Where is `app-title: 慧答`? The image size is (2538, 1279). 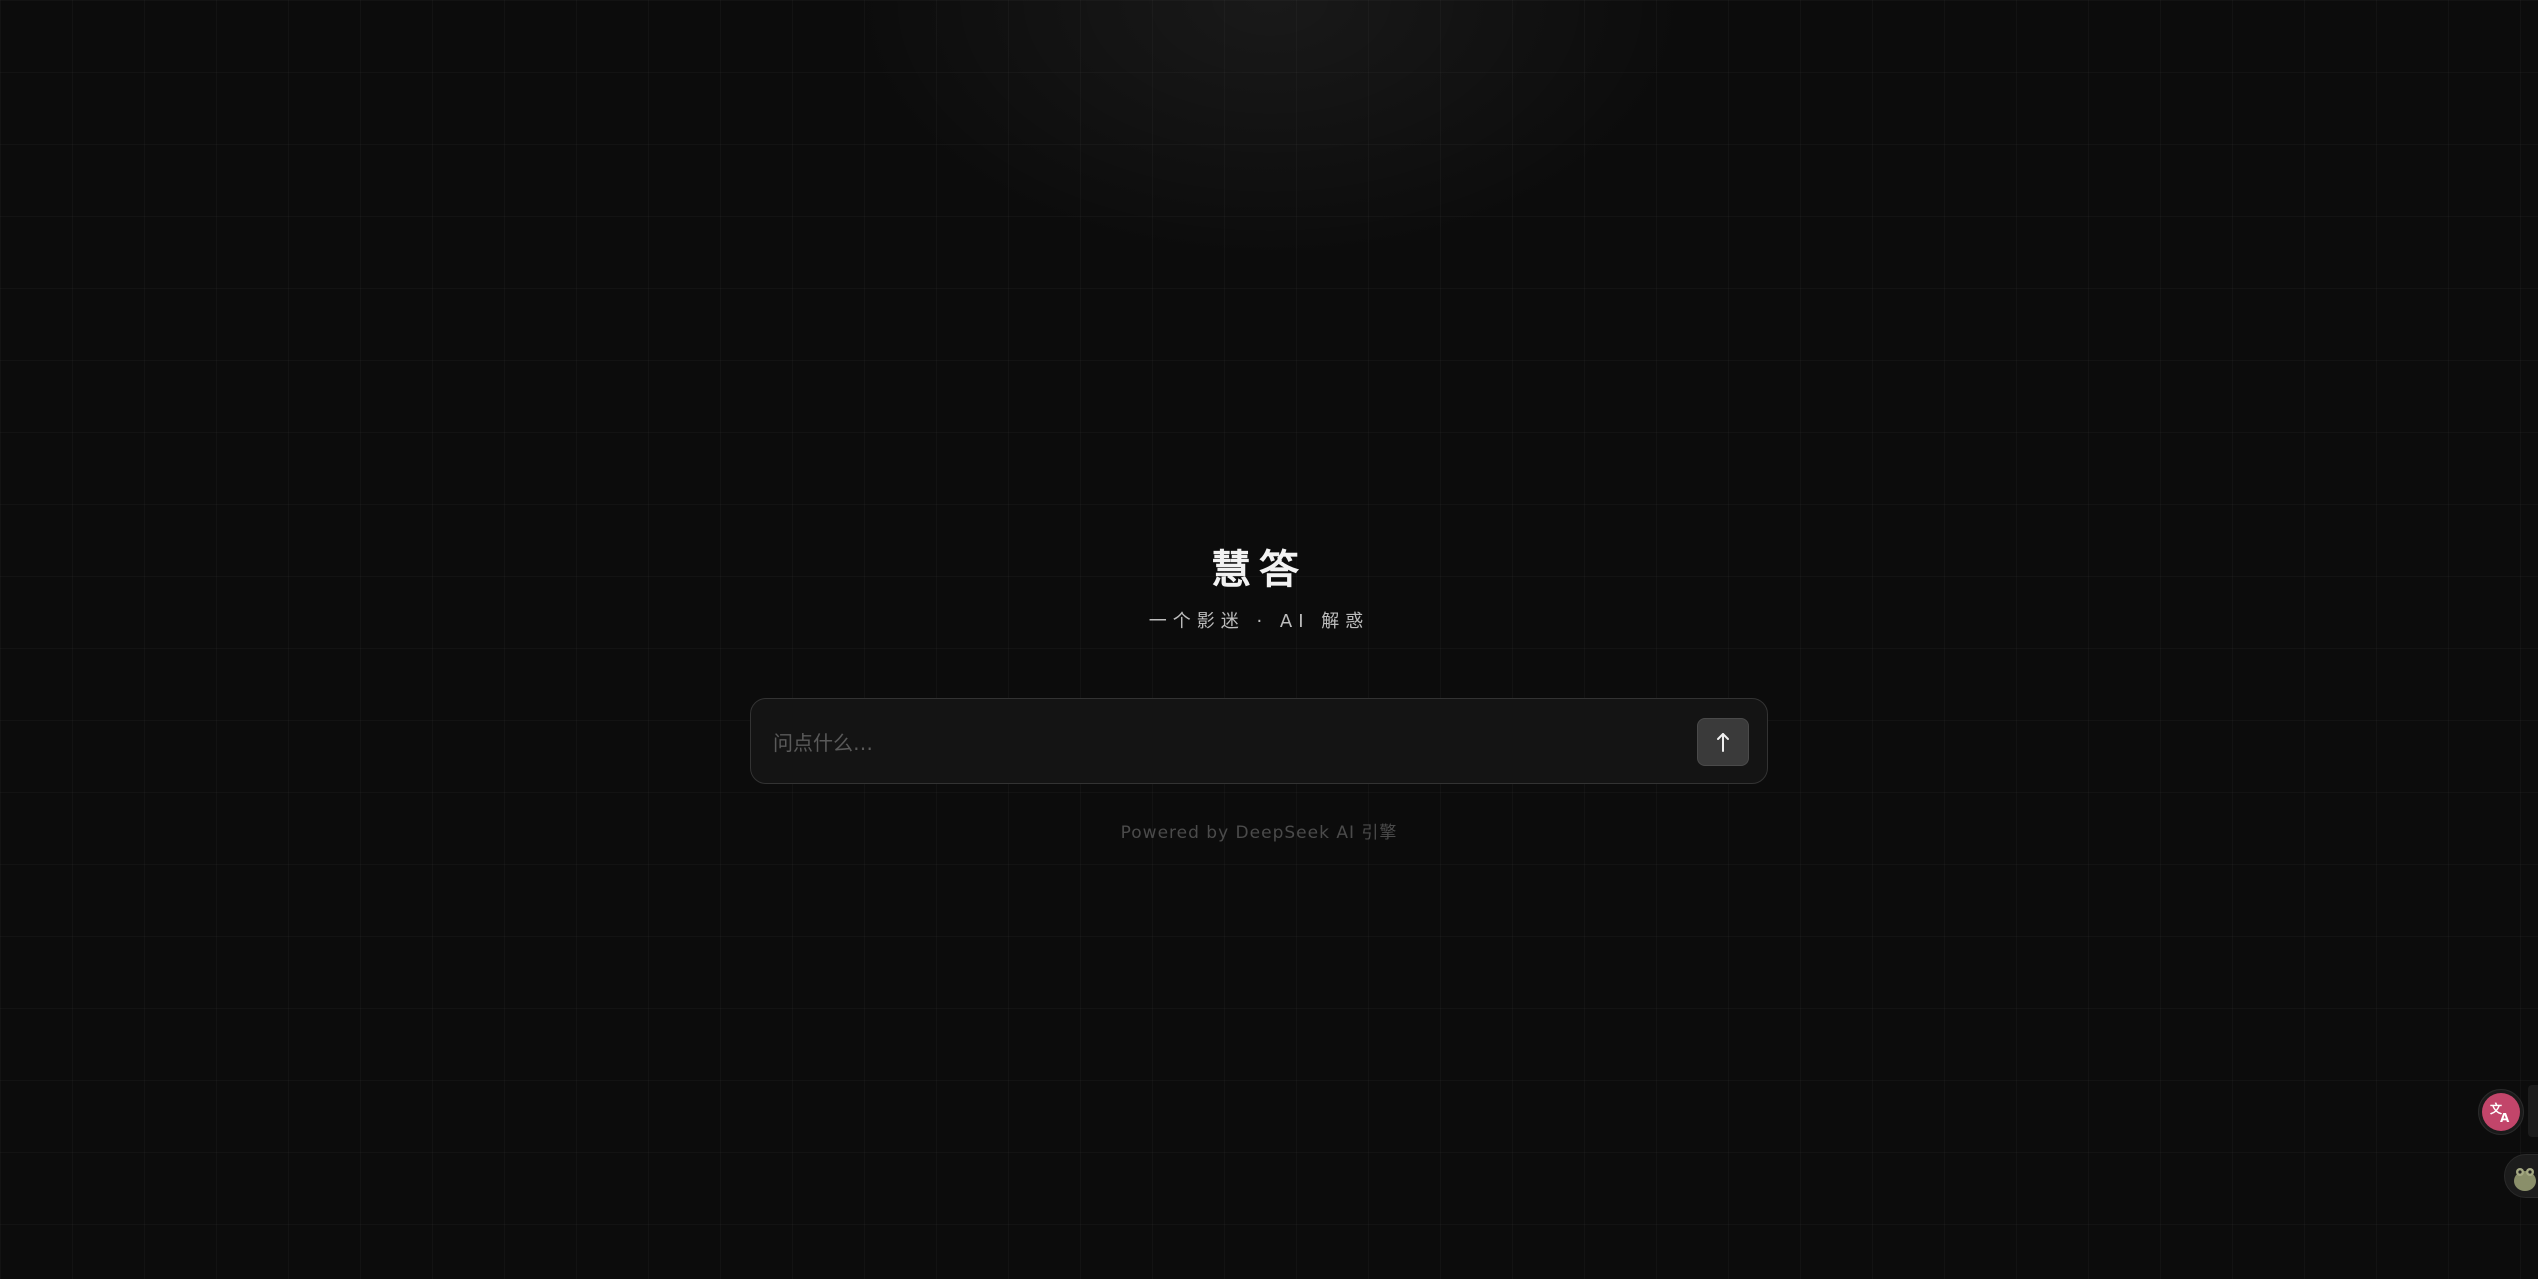 app-title: 慧答 is located at coordinates (1259, 570).